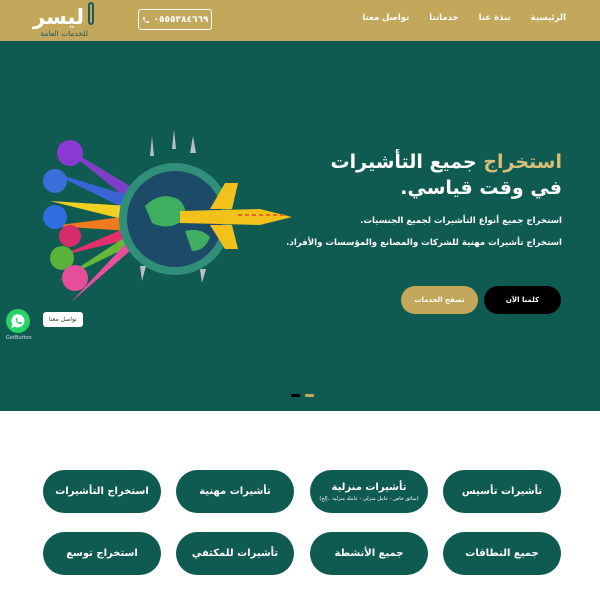 This screenshot has height=600, width=600. What do you see at coordinates (412, 175) in the screenshot?
I see `hero-title: استخراج جميع التأشيرات في وقت قياسي.` at bounding box center [412, 175].